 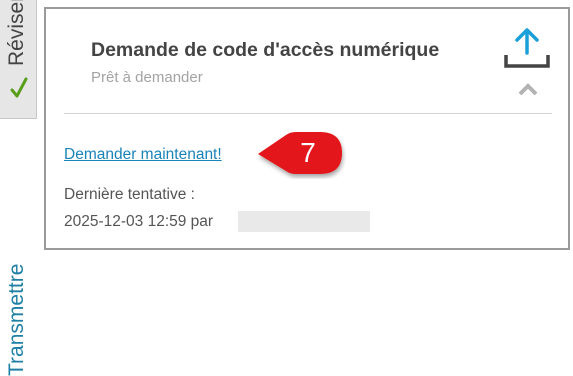 What do you see at coordinates (16, 319) in the screenshot?
I see `tab-transmettre-label: Transmettre` at bounding box center [16, 319].